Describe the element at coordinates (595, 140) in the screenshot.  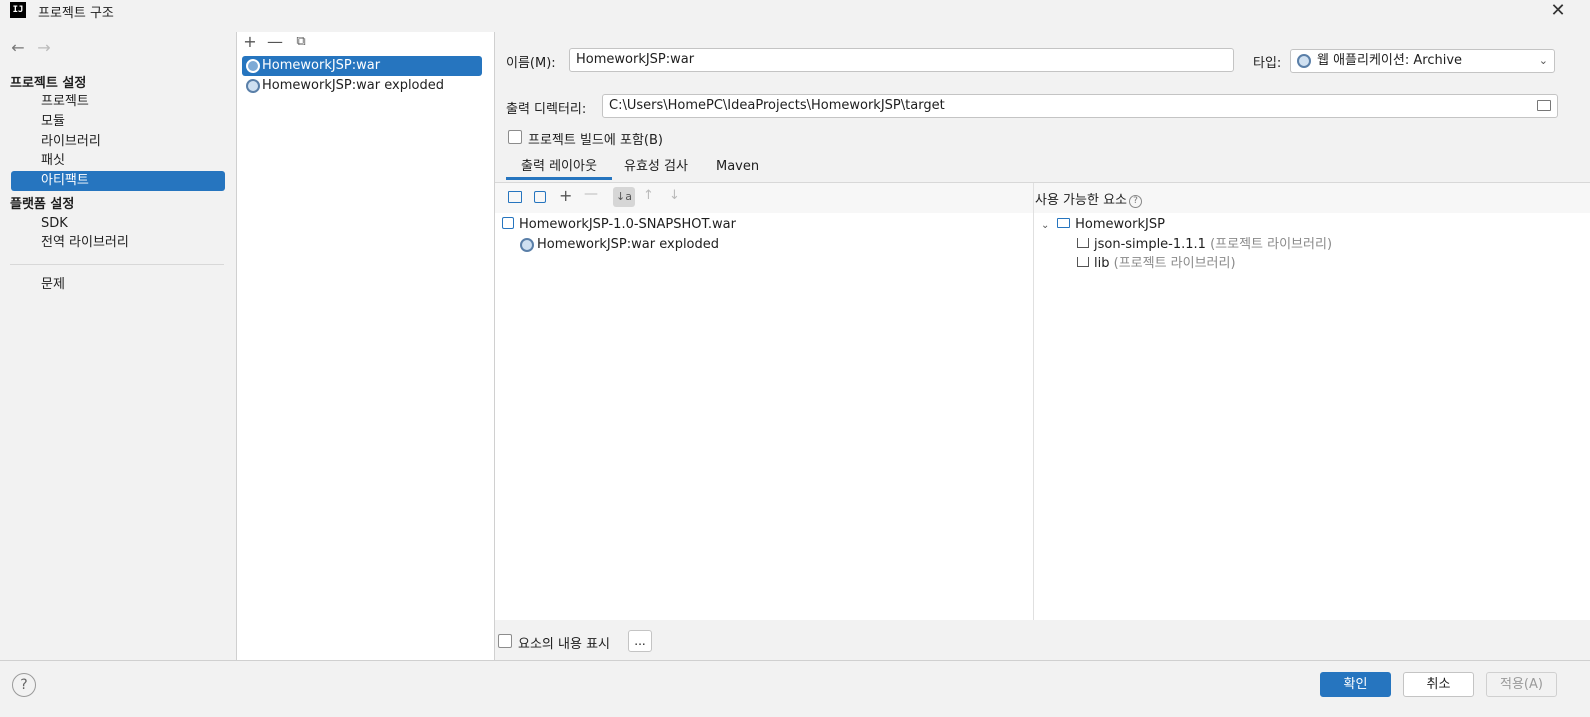
I see `include-in-build-label: 프로젝트 빌드에 포함(B)` at that location.